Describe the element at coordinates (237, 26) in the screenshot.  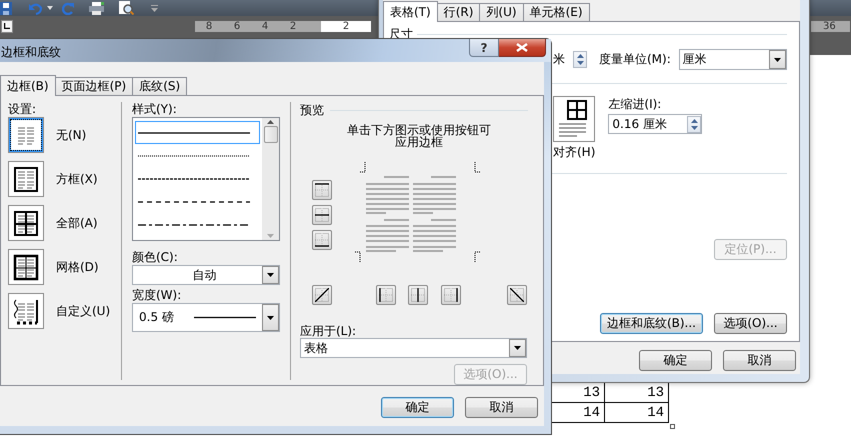
I see `ruler-number: 6` at that location.